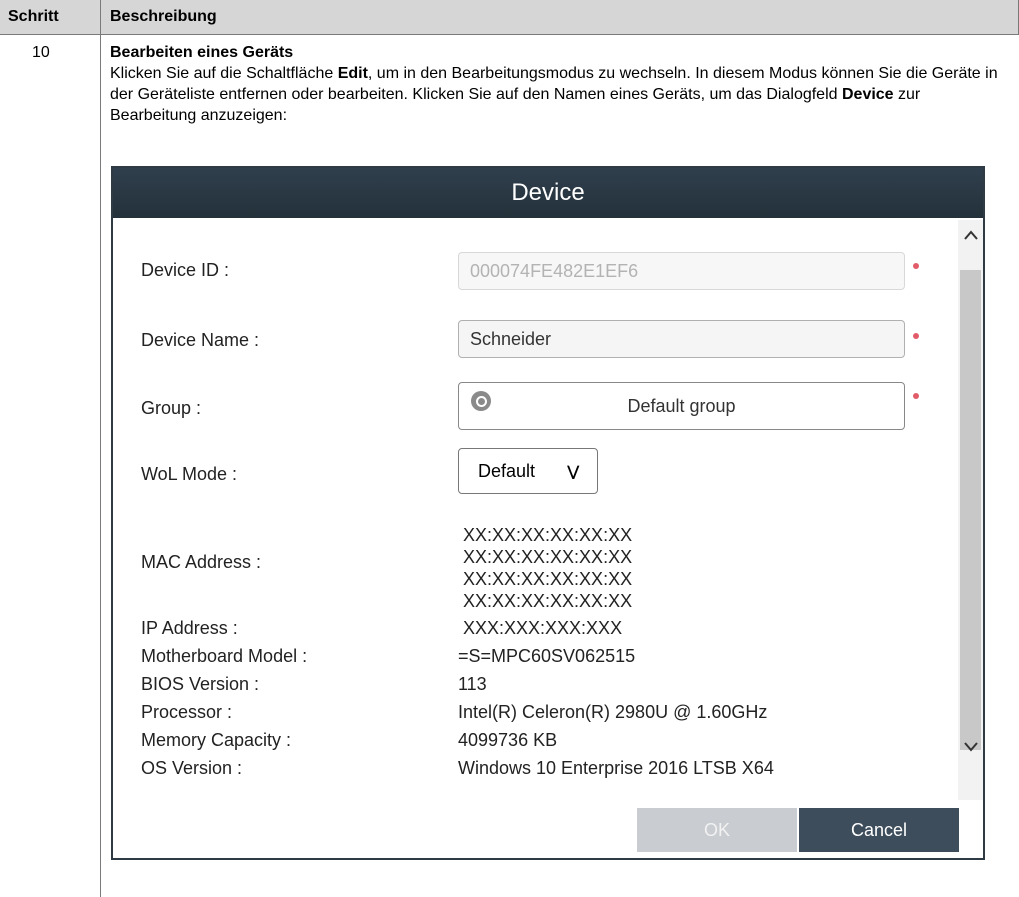  I want to click on os-version-value: Windows 10 Enterprise 2016 LTSB X64, so click(616, 768).